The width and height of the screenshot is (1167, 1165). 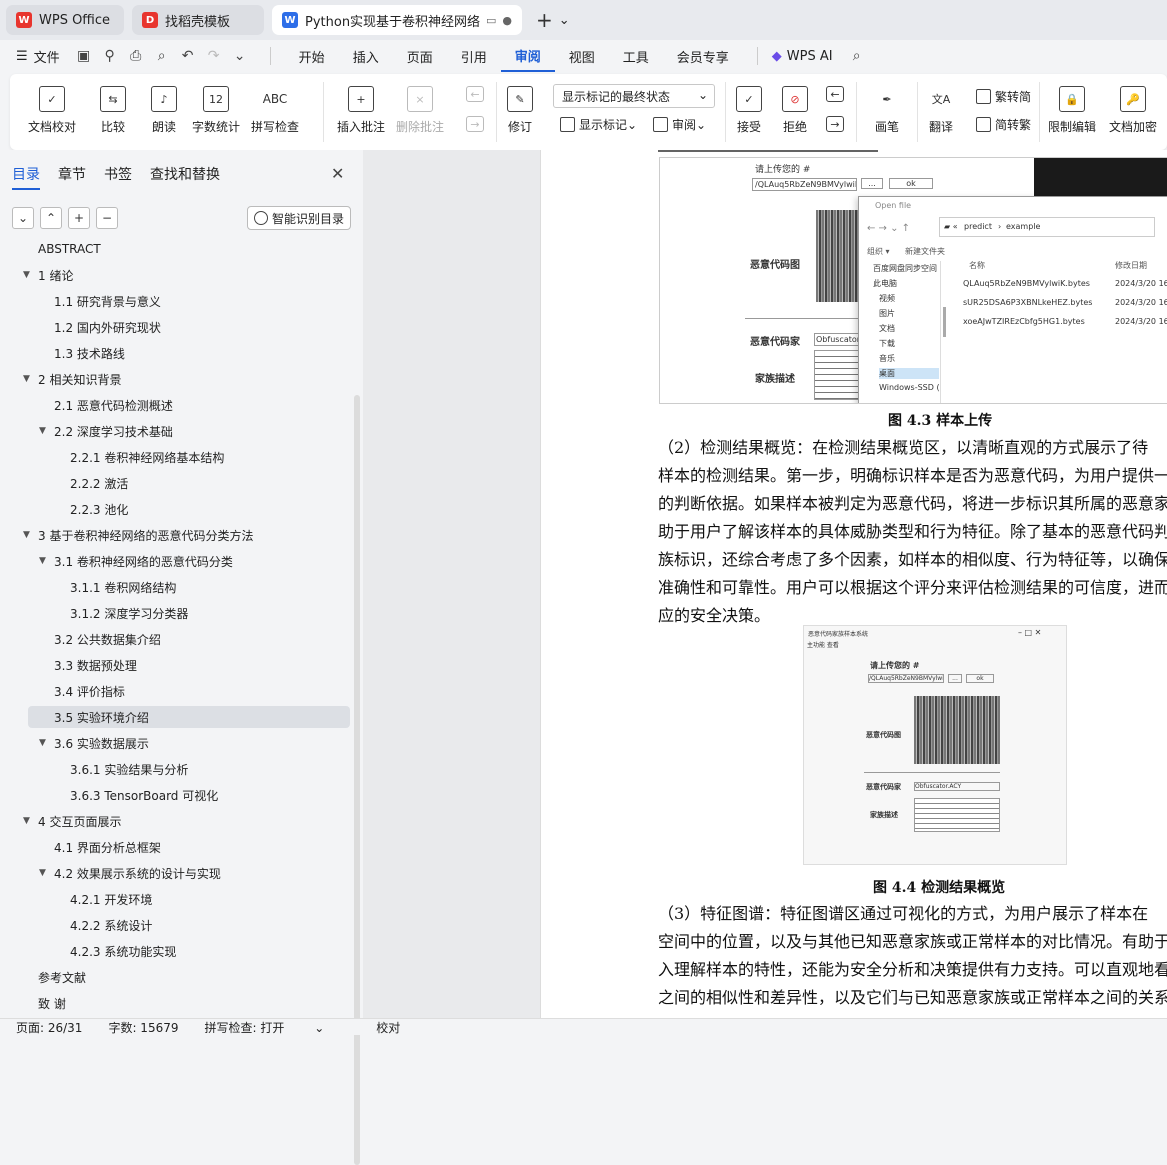 I want to click on toc-item: 2.2.2 激活, so click(x=99, y=483).